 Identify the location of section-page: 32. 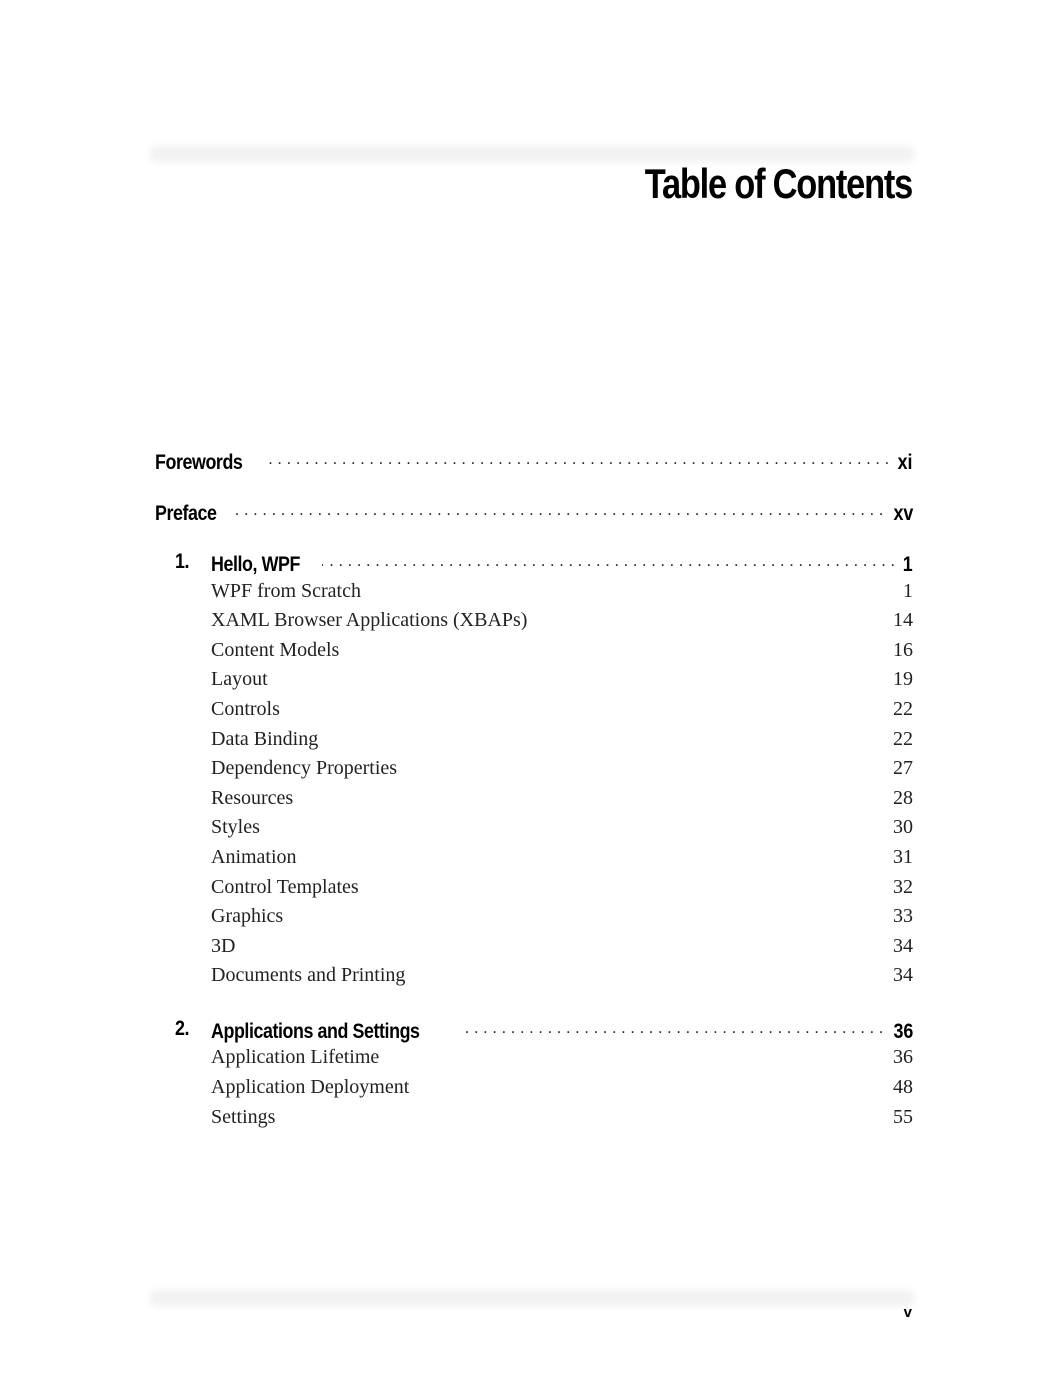
(903, 886).